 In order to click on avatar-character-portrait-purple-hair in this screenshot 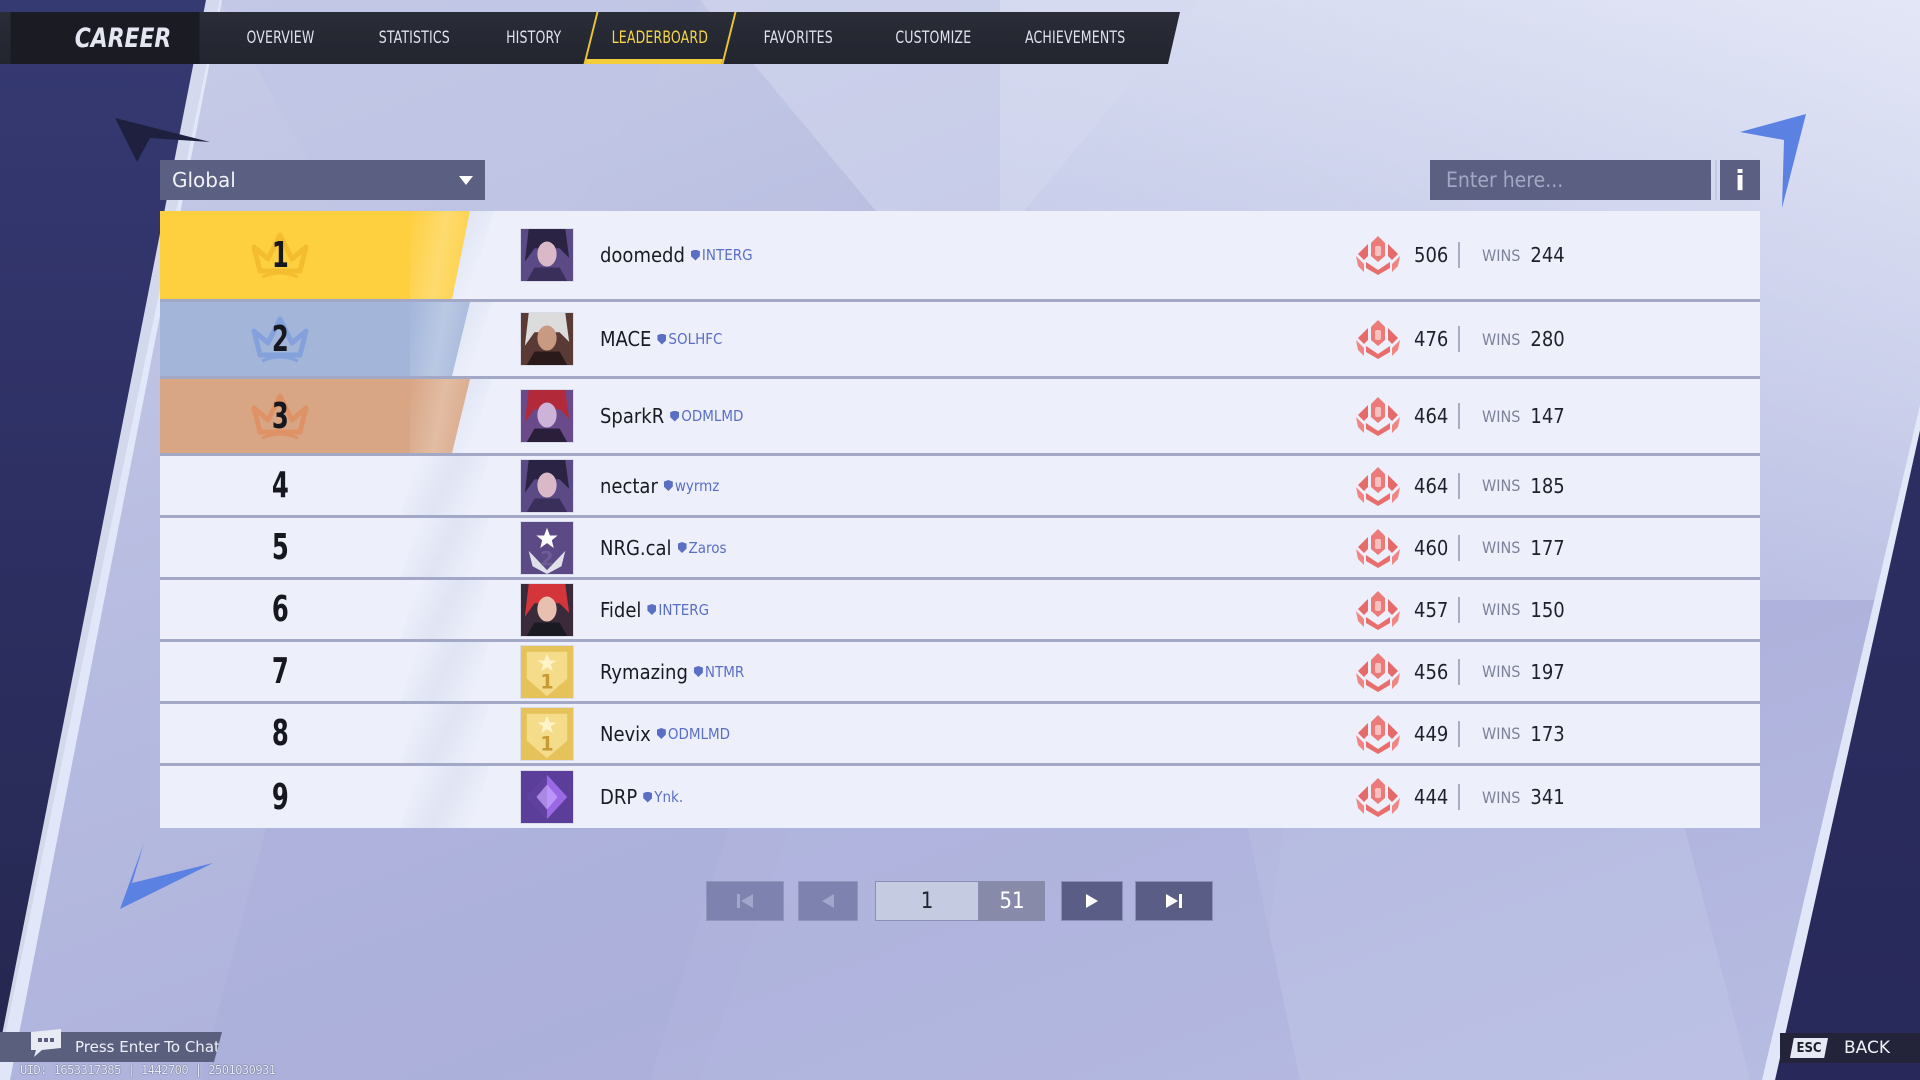, I will do `click(547, 255)`.